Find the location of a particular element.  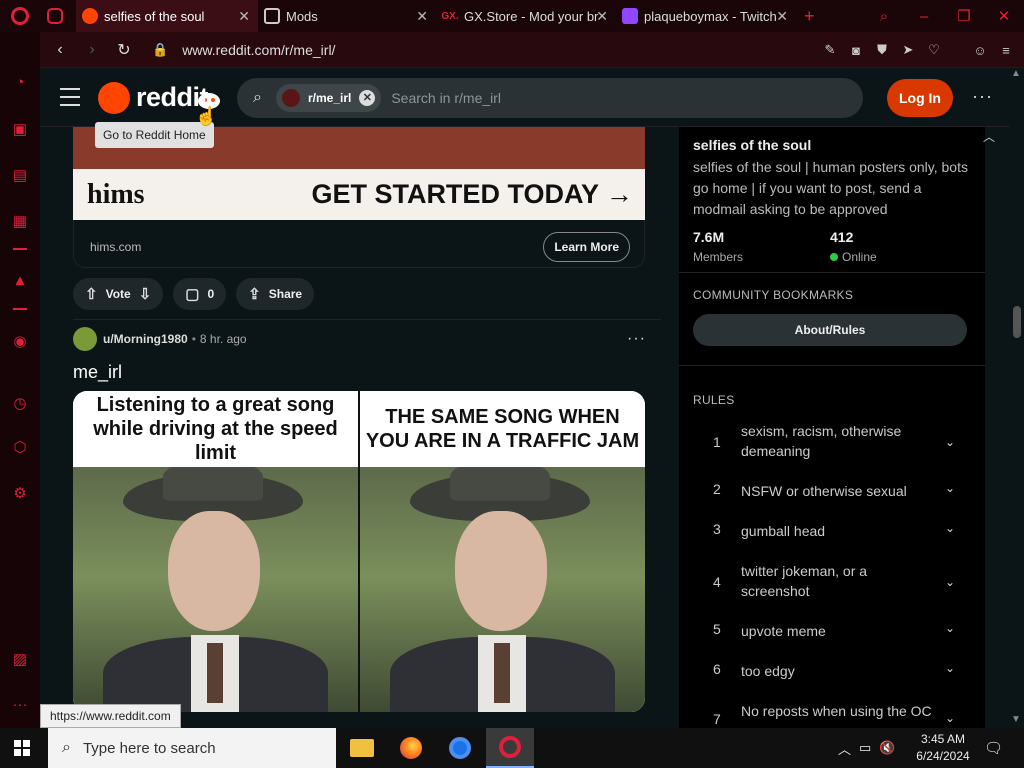

post-author: u/Morning1980 is located at coordinates (145, 339).